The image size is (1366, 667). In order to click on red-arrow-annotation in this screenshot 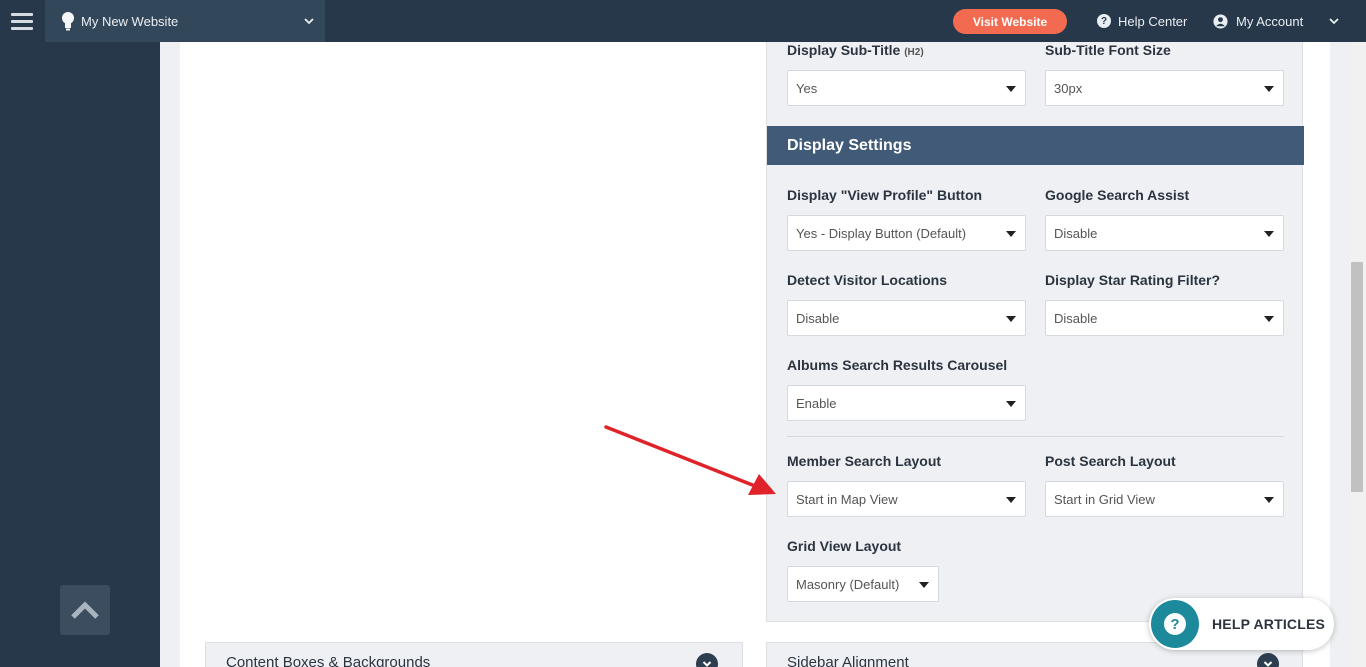, I will do `click(690, 460)`.